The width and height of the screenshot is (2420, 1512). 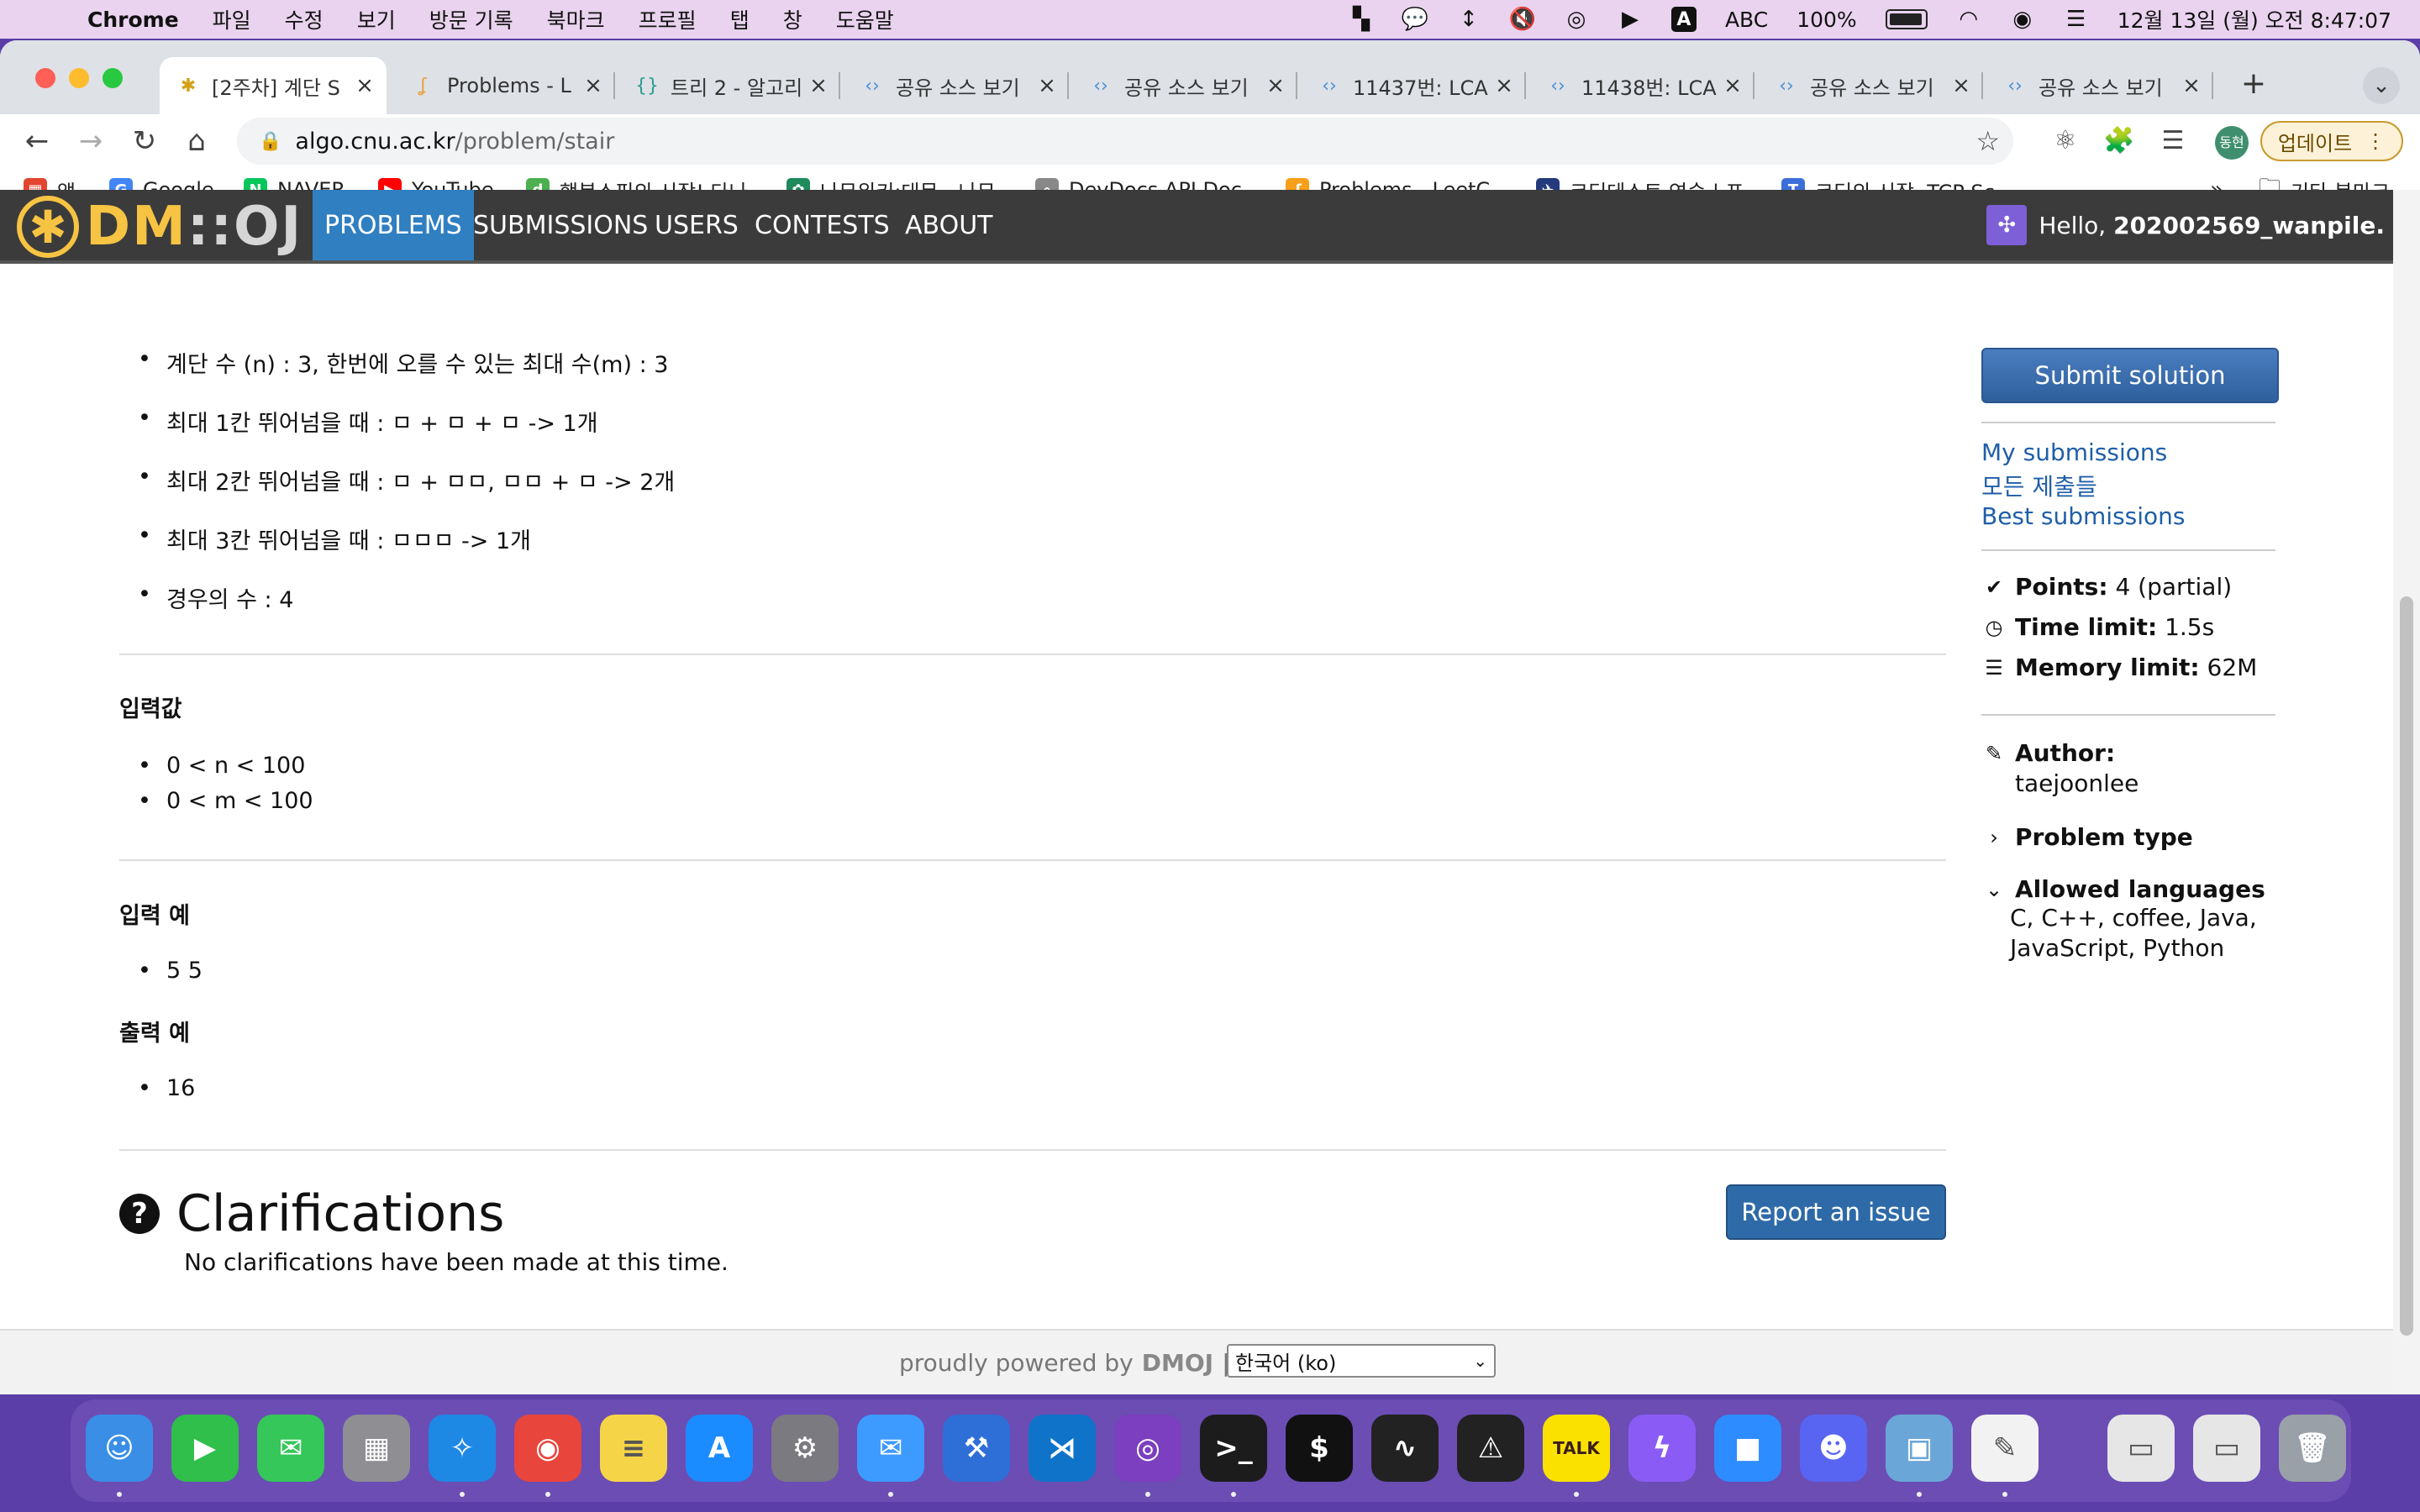 What do you see at coordinates (2039, 485) in the screenshot?
I see `all-submissions-link: 모든 제출들` at bounding box center [2039, 485].